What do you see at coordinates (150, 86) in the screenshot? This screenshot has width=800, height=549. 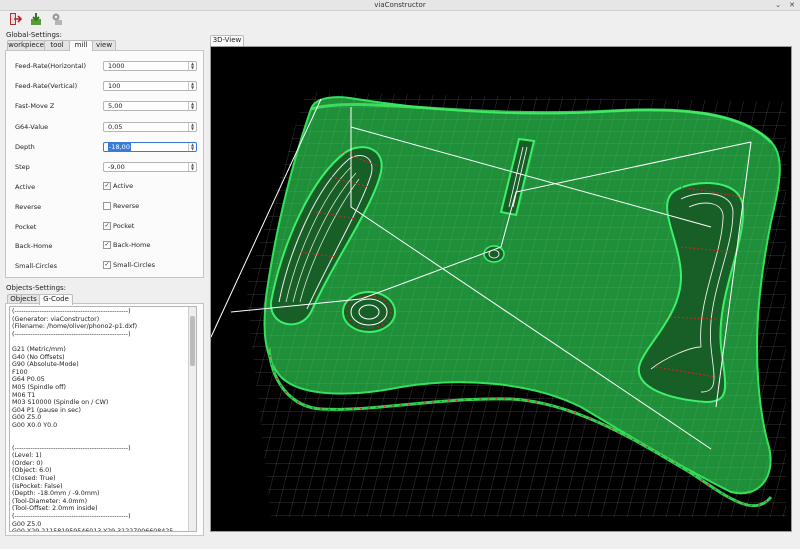 I see `feed-rate-vertical-input: 100 ▲ ▼` at bounding box center [150, 86].